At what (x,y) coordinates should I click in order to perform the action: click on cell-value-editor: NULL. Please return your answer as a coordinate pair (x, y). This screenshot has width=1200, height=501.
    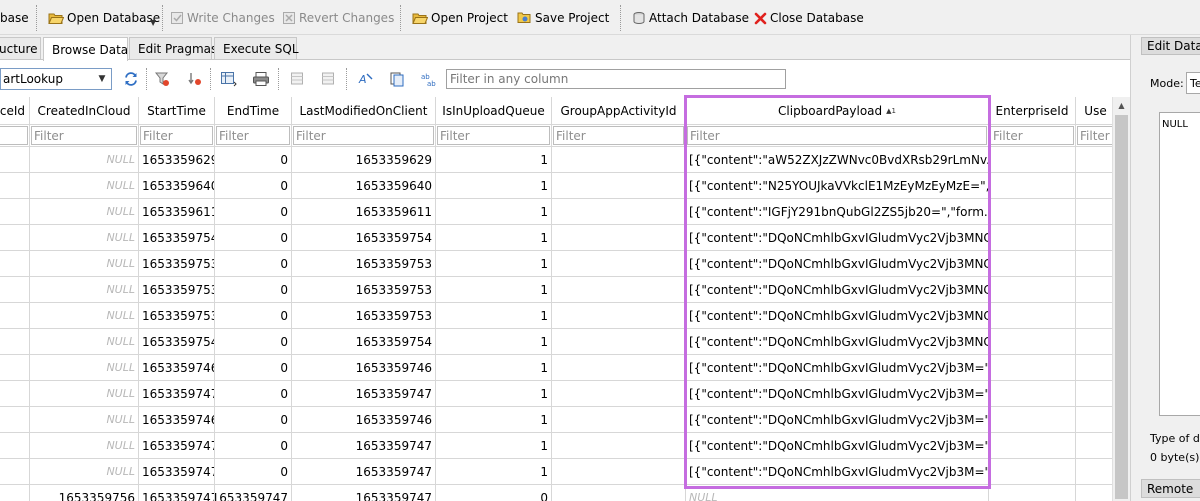
    Looking at the image, I should click on (1179, 264).